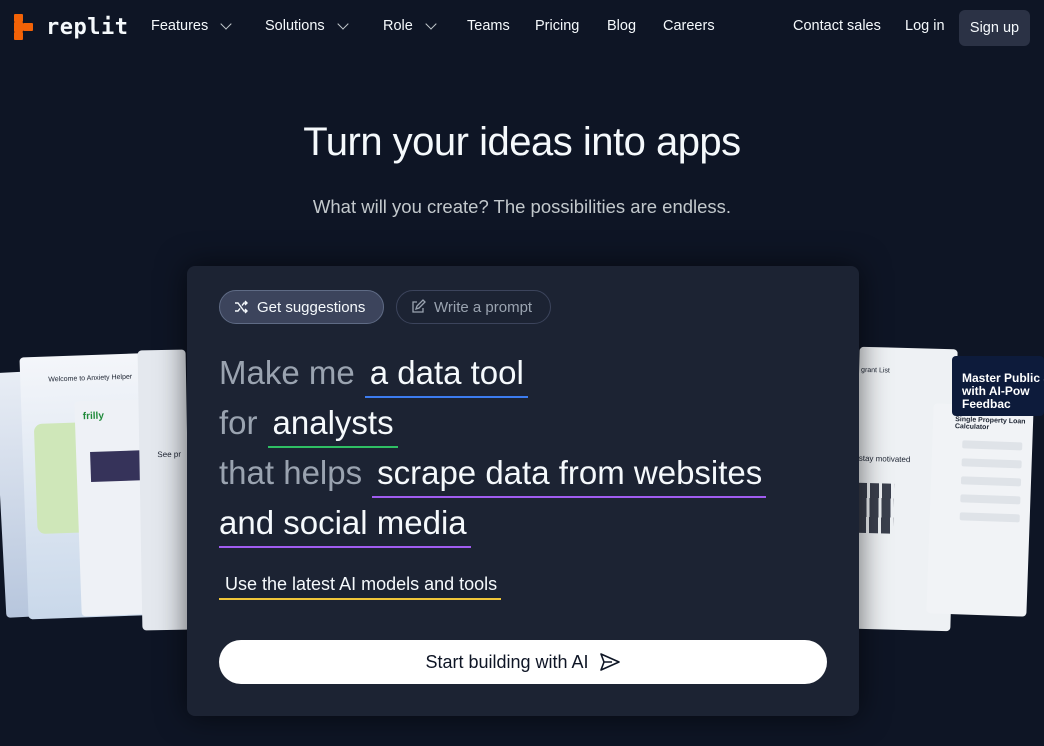  I want to click on get-suggestions-tab: Get suggestions, so click(301, 307).